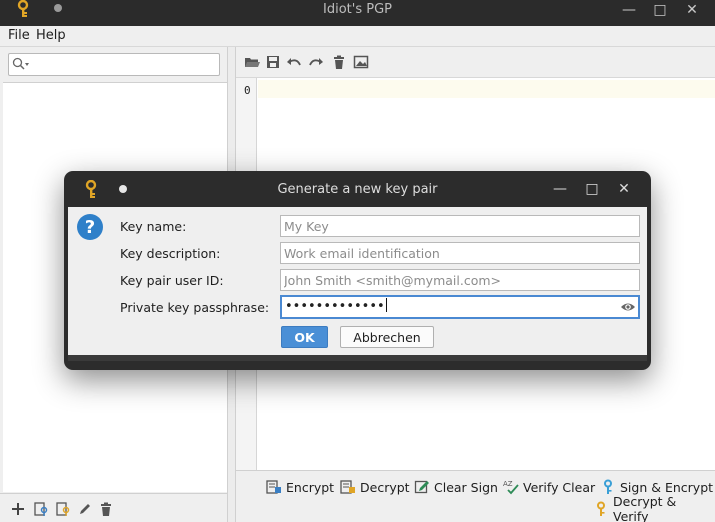 Image resolution: width=715 pixels, height=522 pixels. What do you see at coordinates (274, 487) in the screenshot?
I see `encrypt-icon` at bounding box center [274, 487].